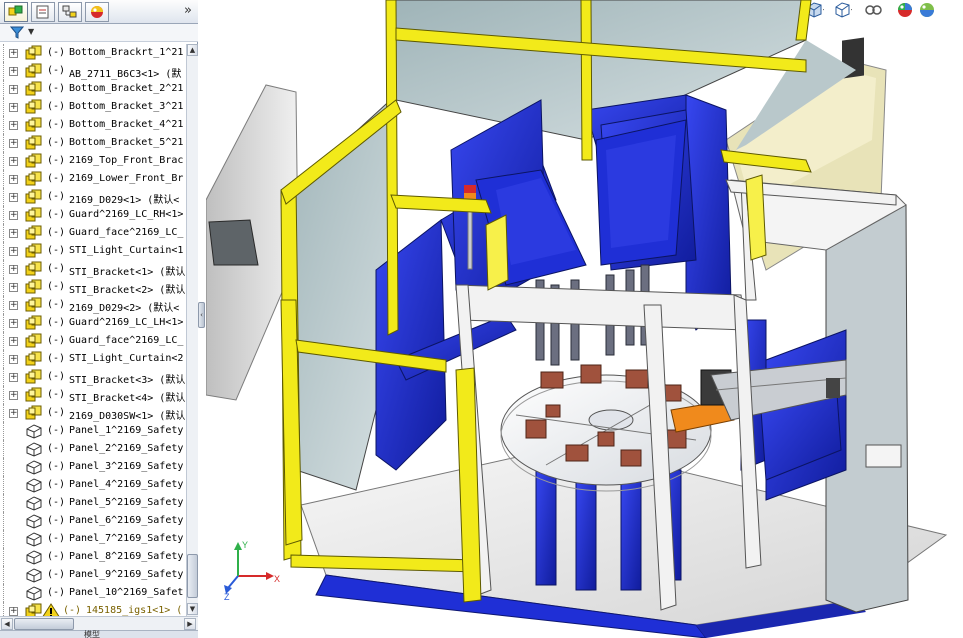 The height and width of the screenshot is (638, 963). I want to click on horizontal-scroll-thumb, so click(44, 624).